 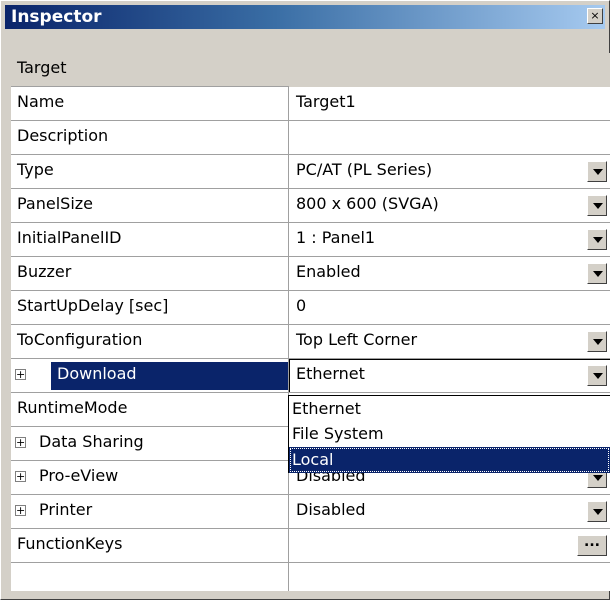 What do you see at coordinates (56, 17) in the screenshot?
I see `window-title: Inspector` at bounding box center [56, 17].